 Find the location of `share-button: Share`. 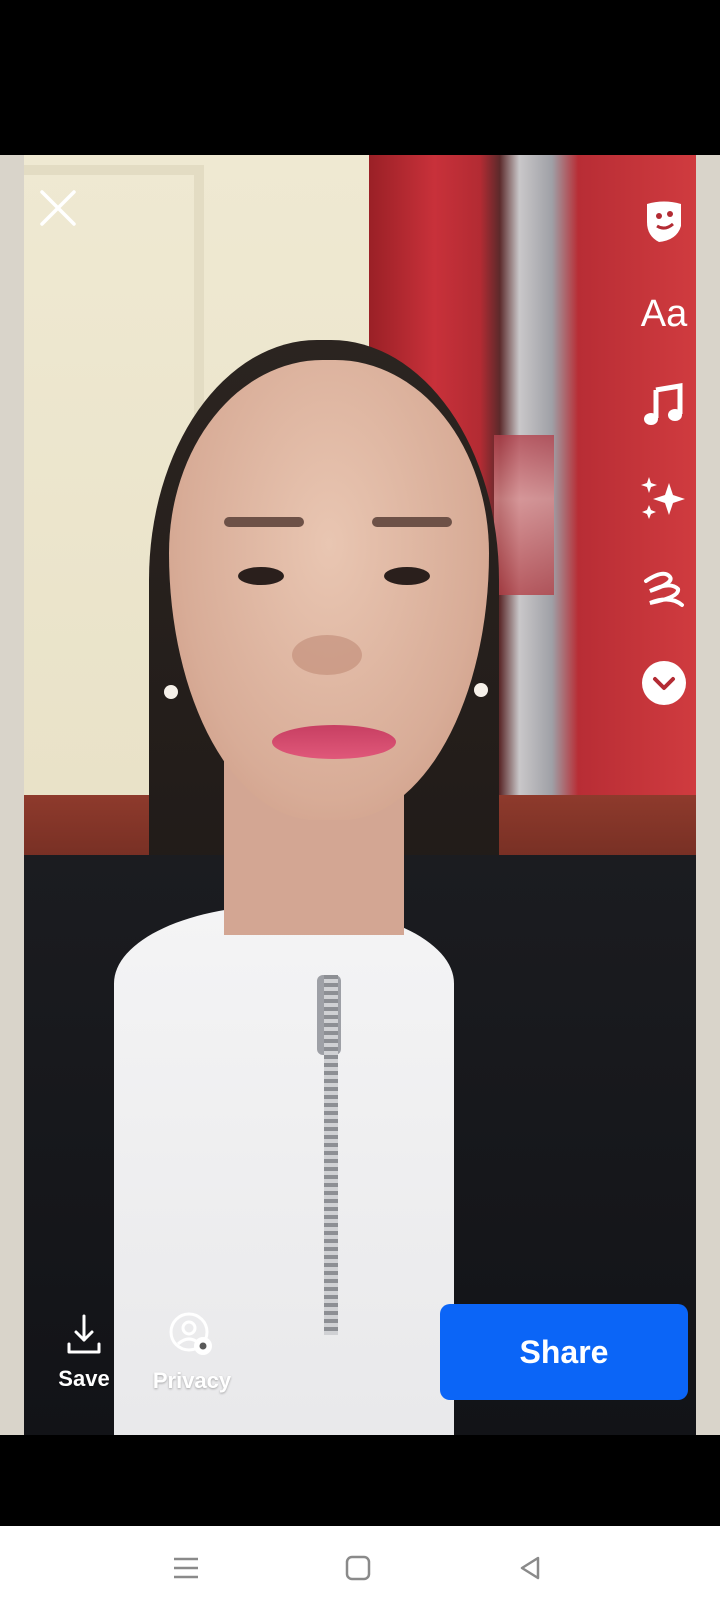

share-button: Share is located at coordinates (564, 1352).